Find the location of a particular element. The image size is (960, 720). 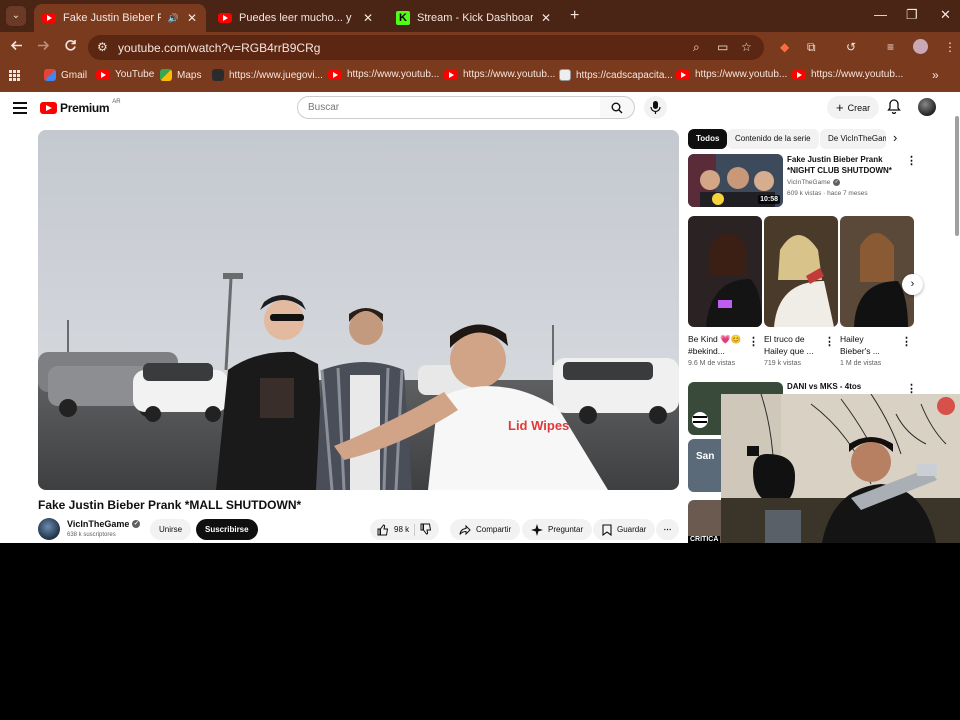

back-button is located at coordinates (16, 47).